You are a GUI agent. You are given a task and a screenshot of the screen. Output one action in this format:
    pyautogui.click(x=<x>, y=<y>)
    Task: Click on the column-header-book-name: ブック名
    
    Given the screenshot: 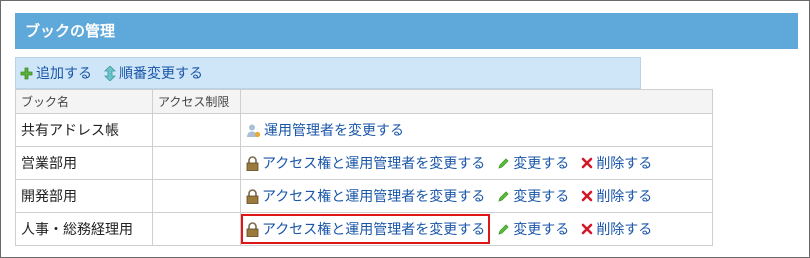 What is the action you would take?
    pyautogui.click(x=84, y=101)
    